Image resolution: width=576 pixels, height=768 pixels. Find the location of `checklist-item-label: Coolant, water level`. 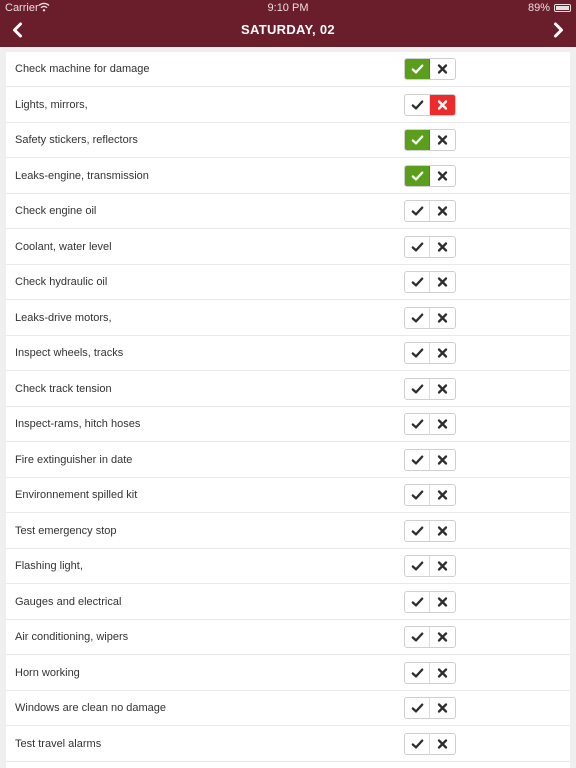

checklist-item-label: Coolant, water level is located at coordinates (63, 246).